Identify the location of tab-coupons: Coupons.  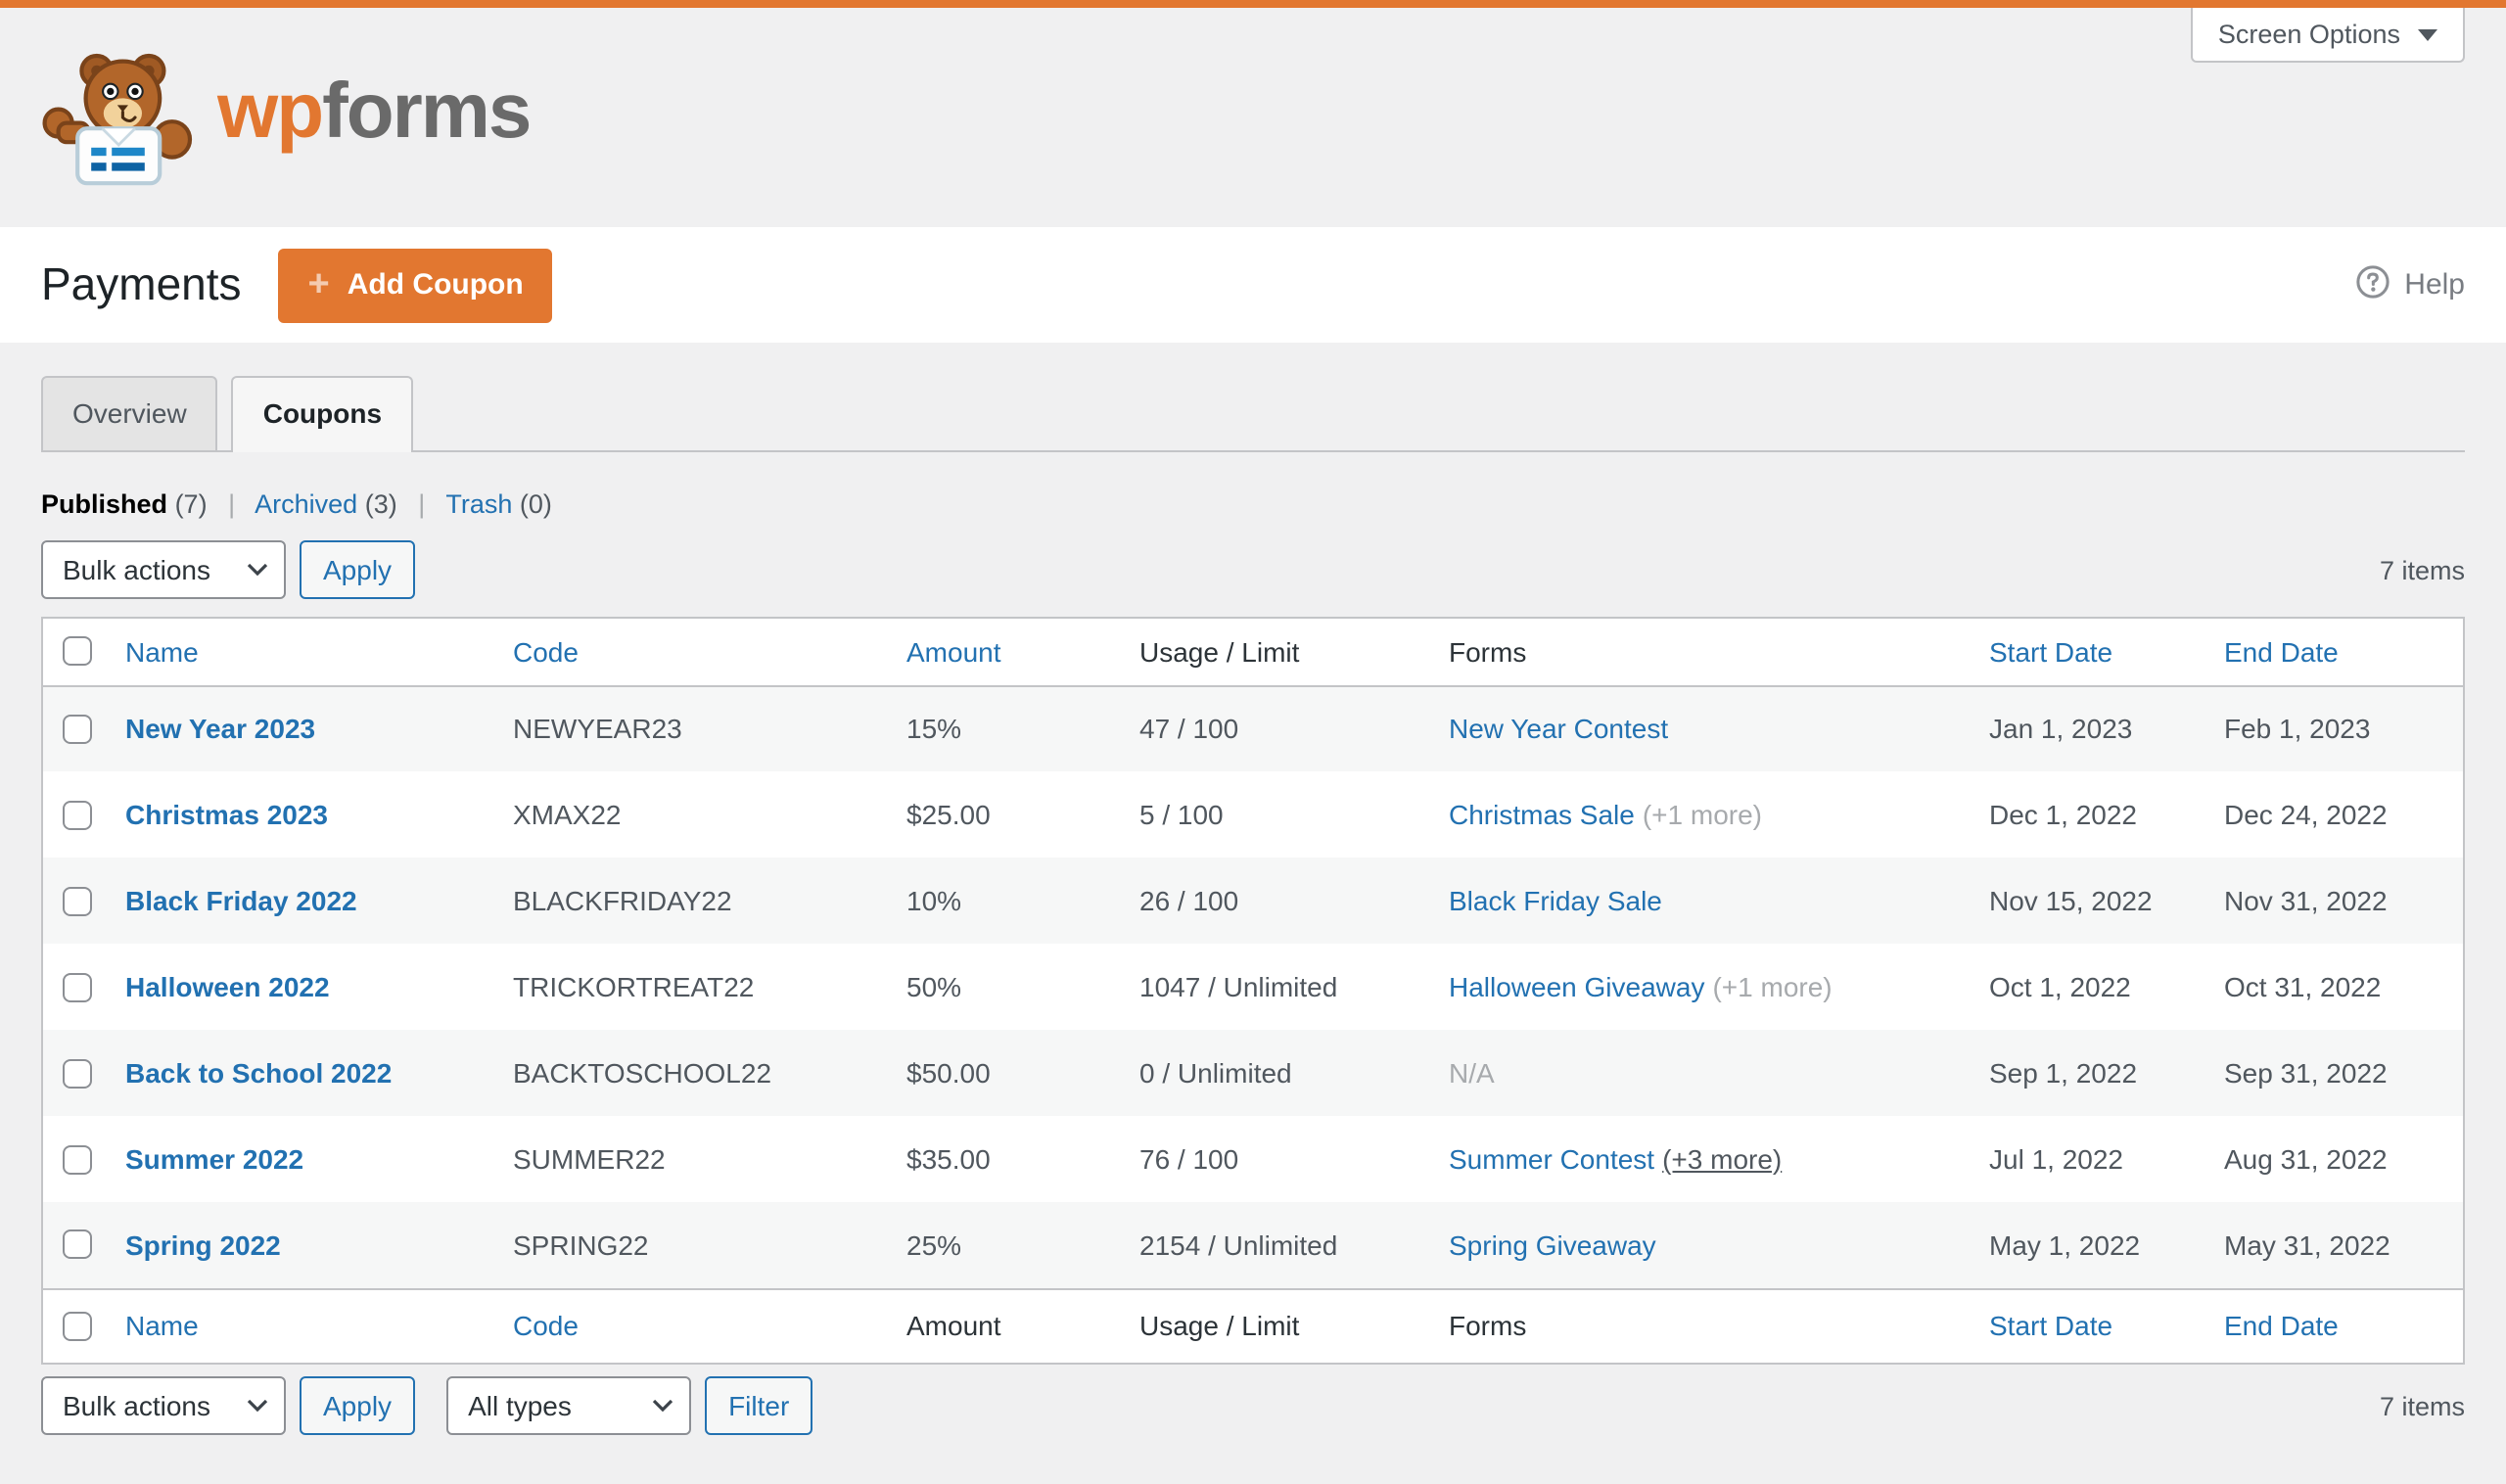
(322, 414).